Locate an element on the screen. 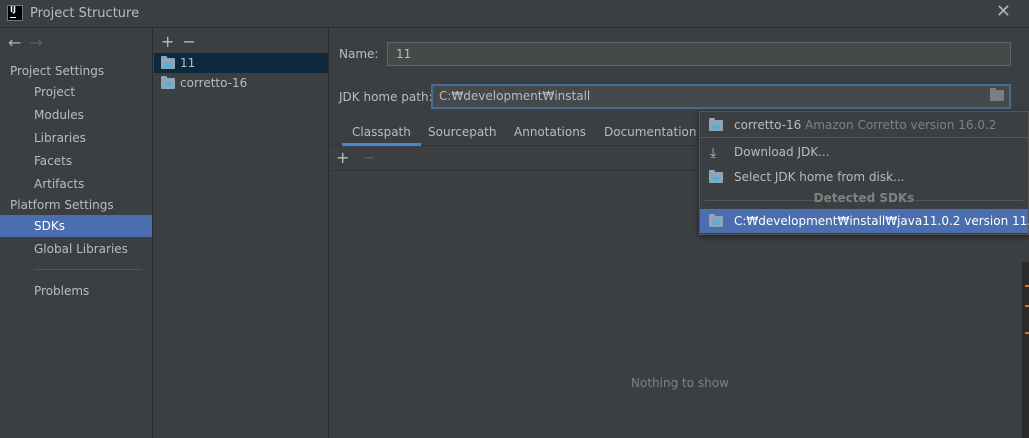 The height and width of the screenshot is (438, 1029). nav-arrows: ← → is located at coordinates (25, 42).